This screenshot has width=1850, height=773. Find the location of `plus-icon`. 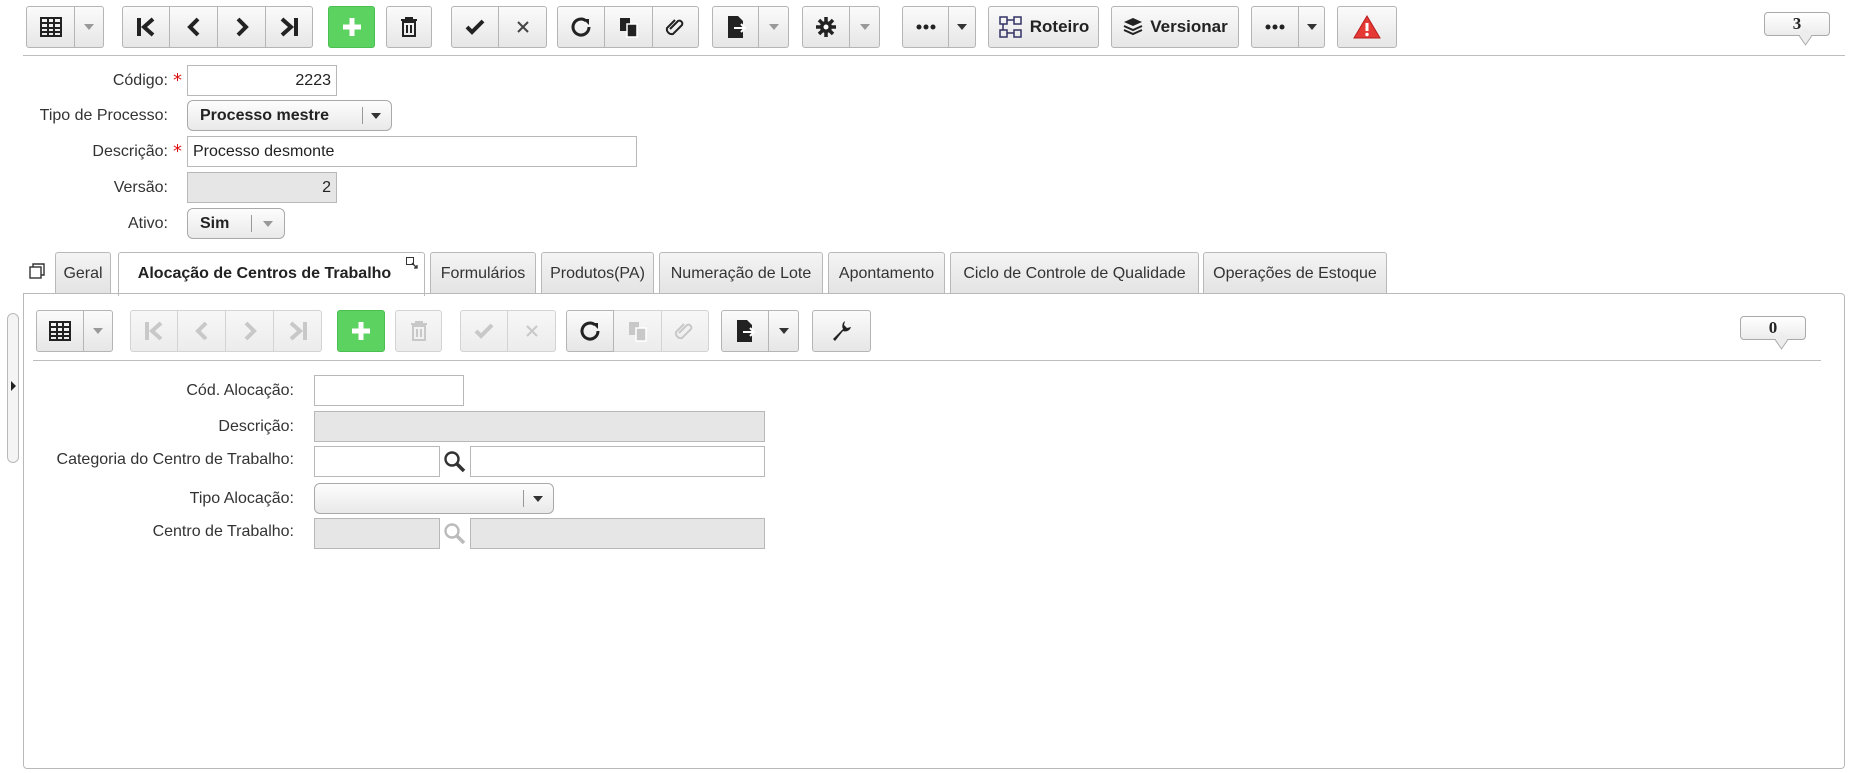

plus-icon is located at coordinates (361, 331).